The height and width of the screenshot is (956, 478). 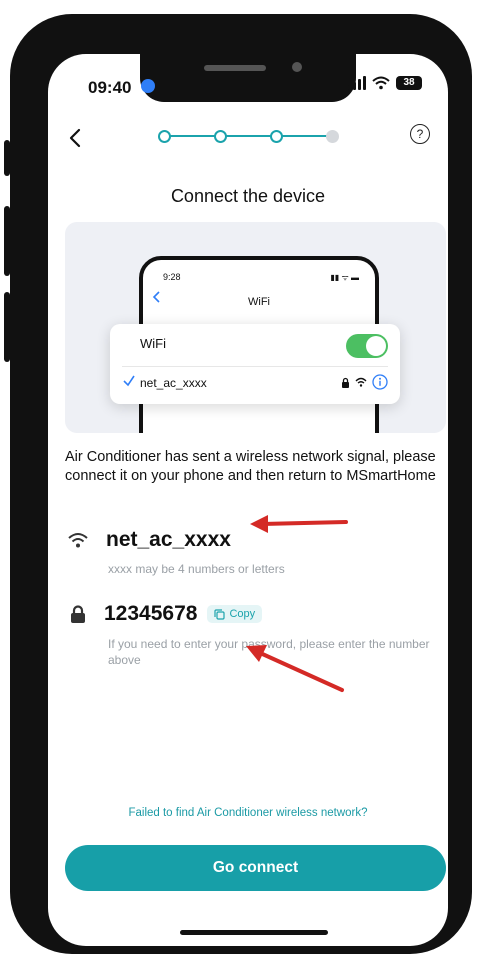 What do you see at coordinates (172, 277) in the screenshot?
I see `illustration-time: 9:28` at bounding box center [172, 277].